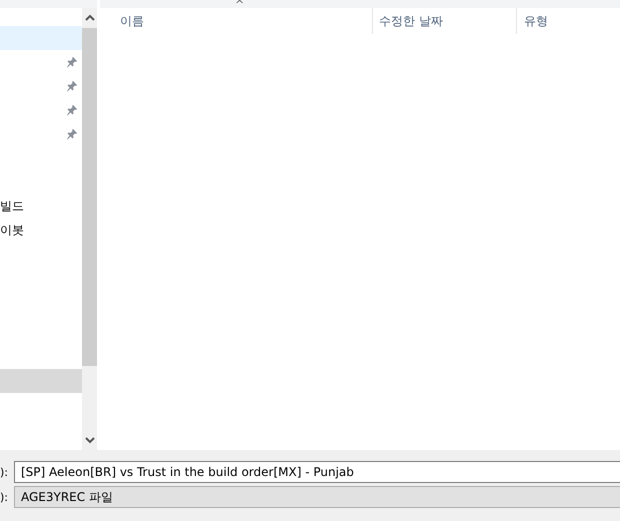 The image size is (620, 521). Describe the element at coordinates (41, 206) in the screenshot. I see `sidebar-item: 빌드` at that location.